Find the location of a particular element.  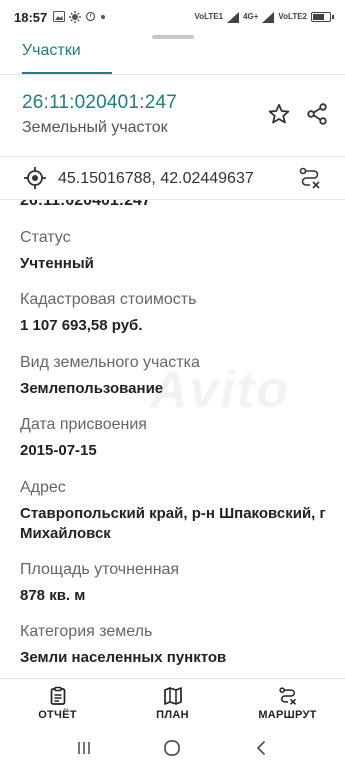

back-icon is located at coordinates (260, 747).